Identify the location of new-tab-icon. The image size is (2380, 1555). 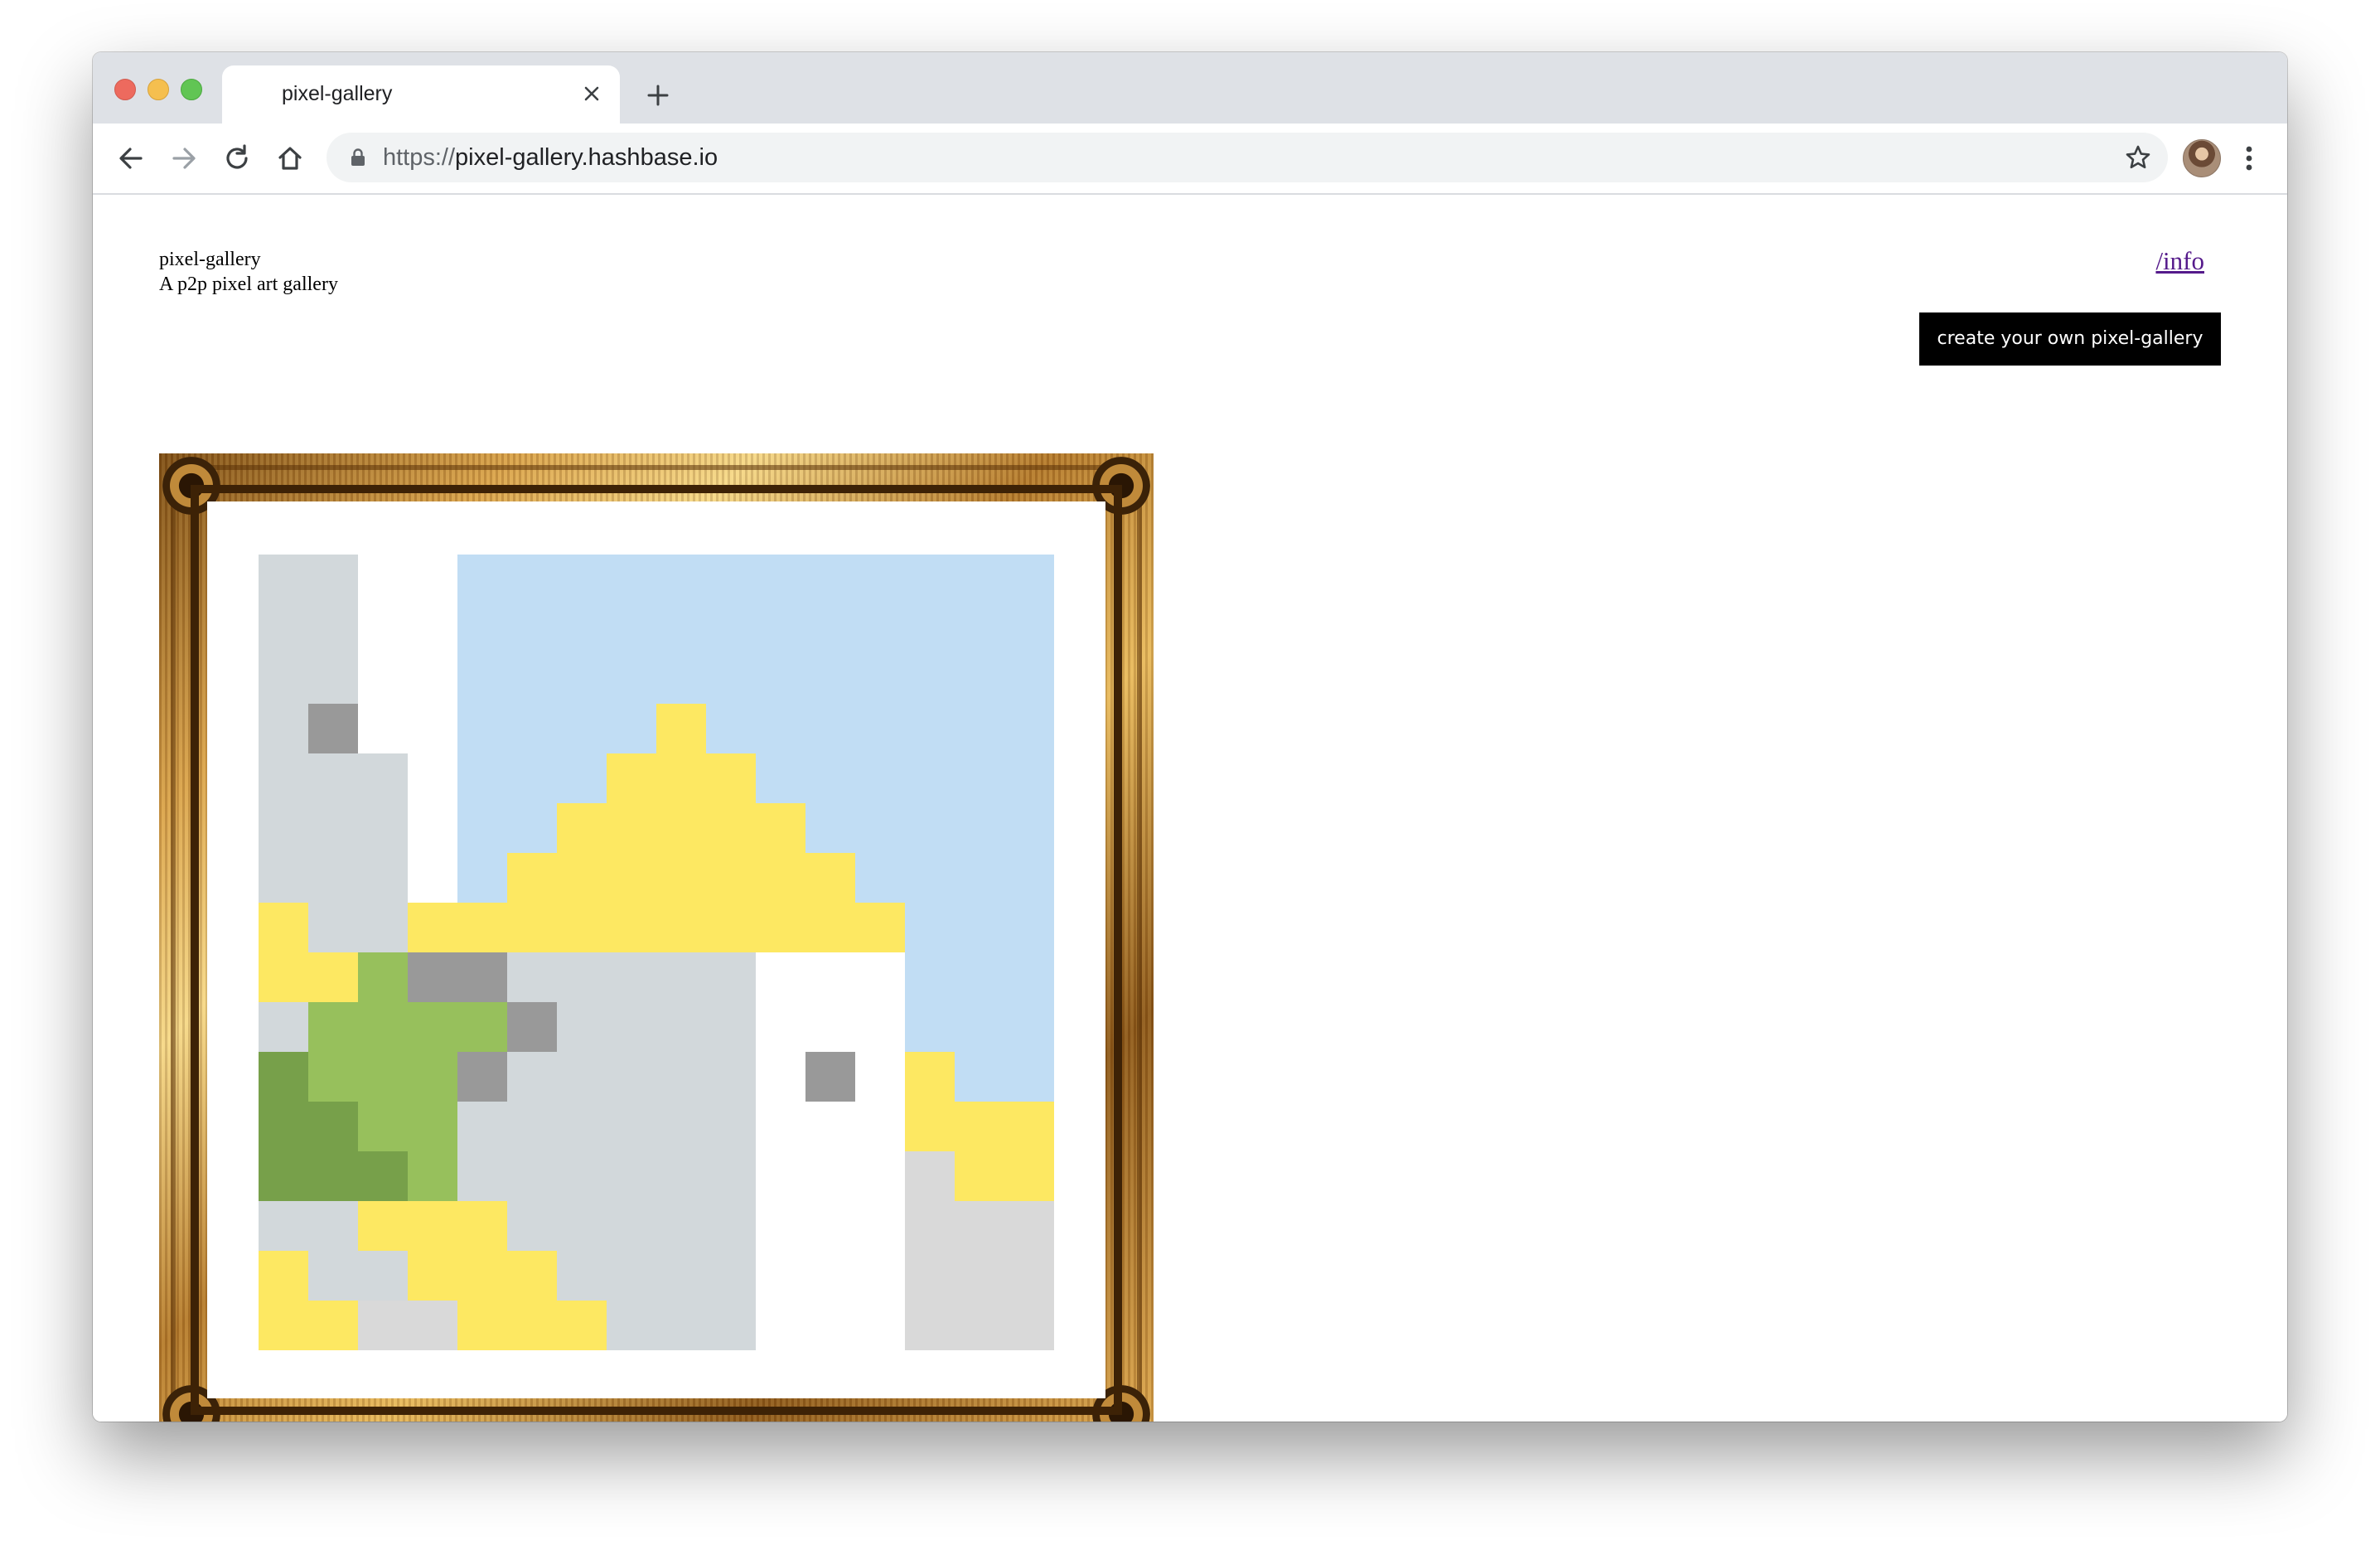
(658, 95).